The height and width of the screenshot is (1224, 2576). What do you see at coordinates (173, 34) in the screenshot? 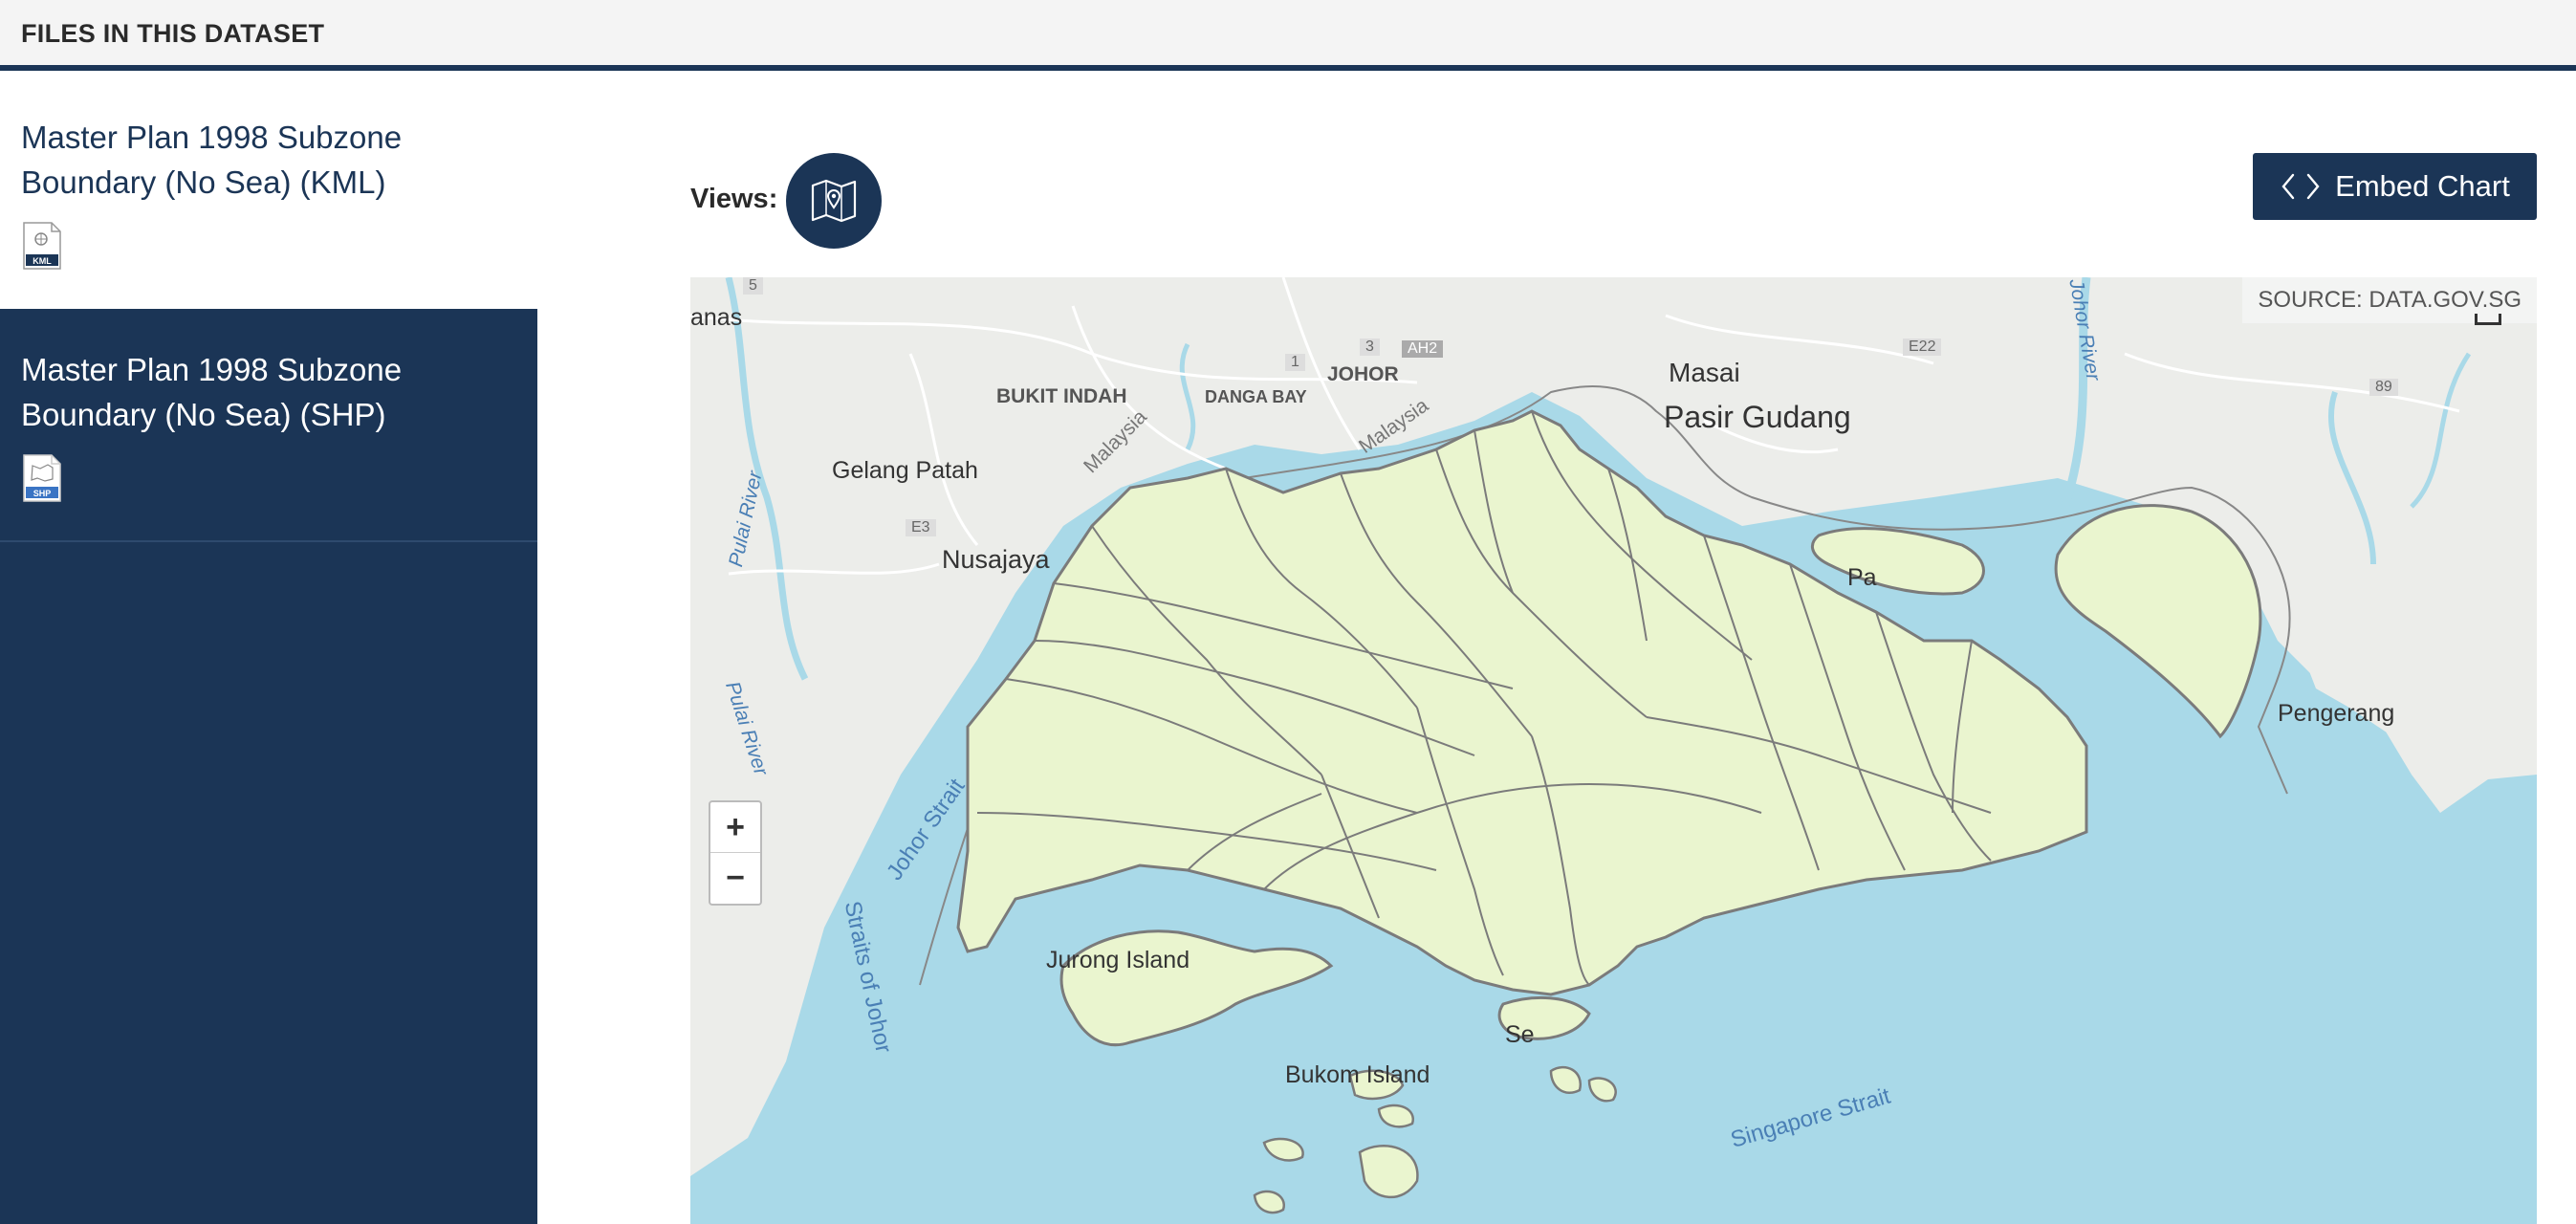
I see `files-header-title: FILES IN THIS DATASET` at bounding box center [173, 34].